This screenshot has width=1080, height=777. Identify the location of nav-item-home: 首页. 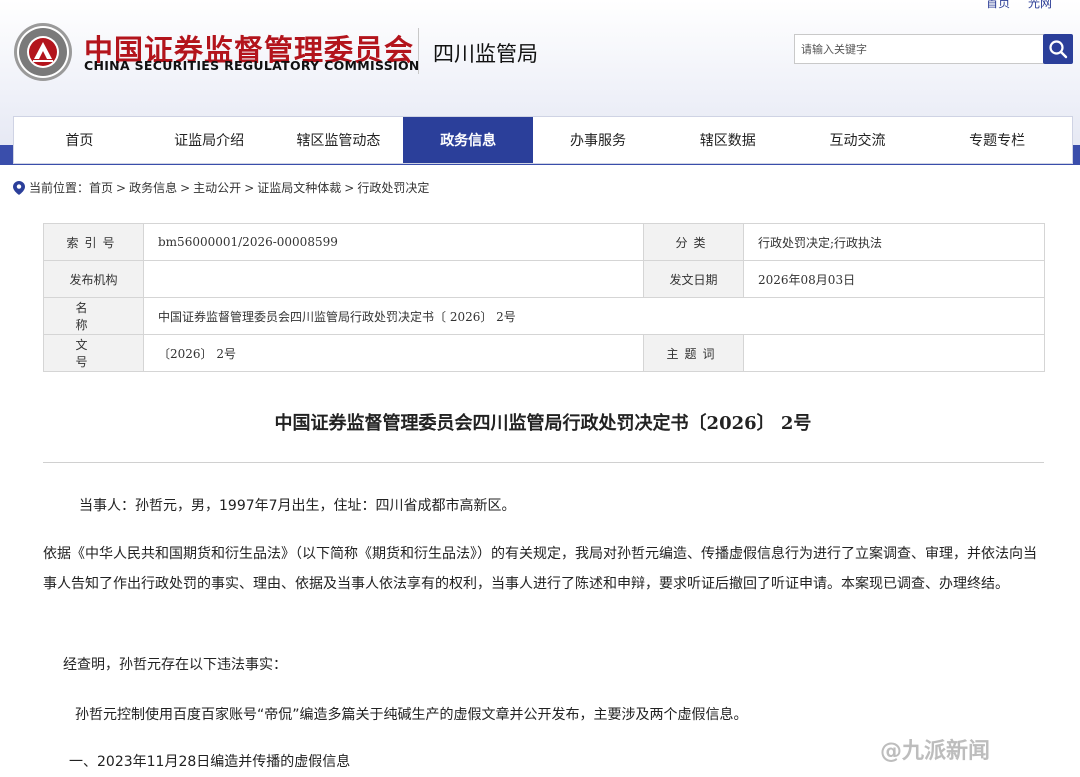
(79, 140).